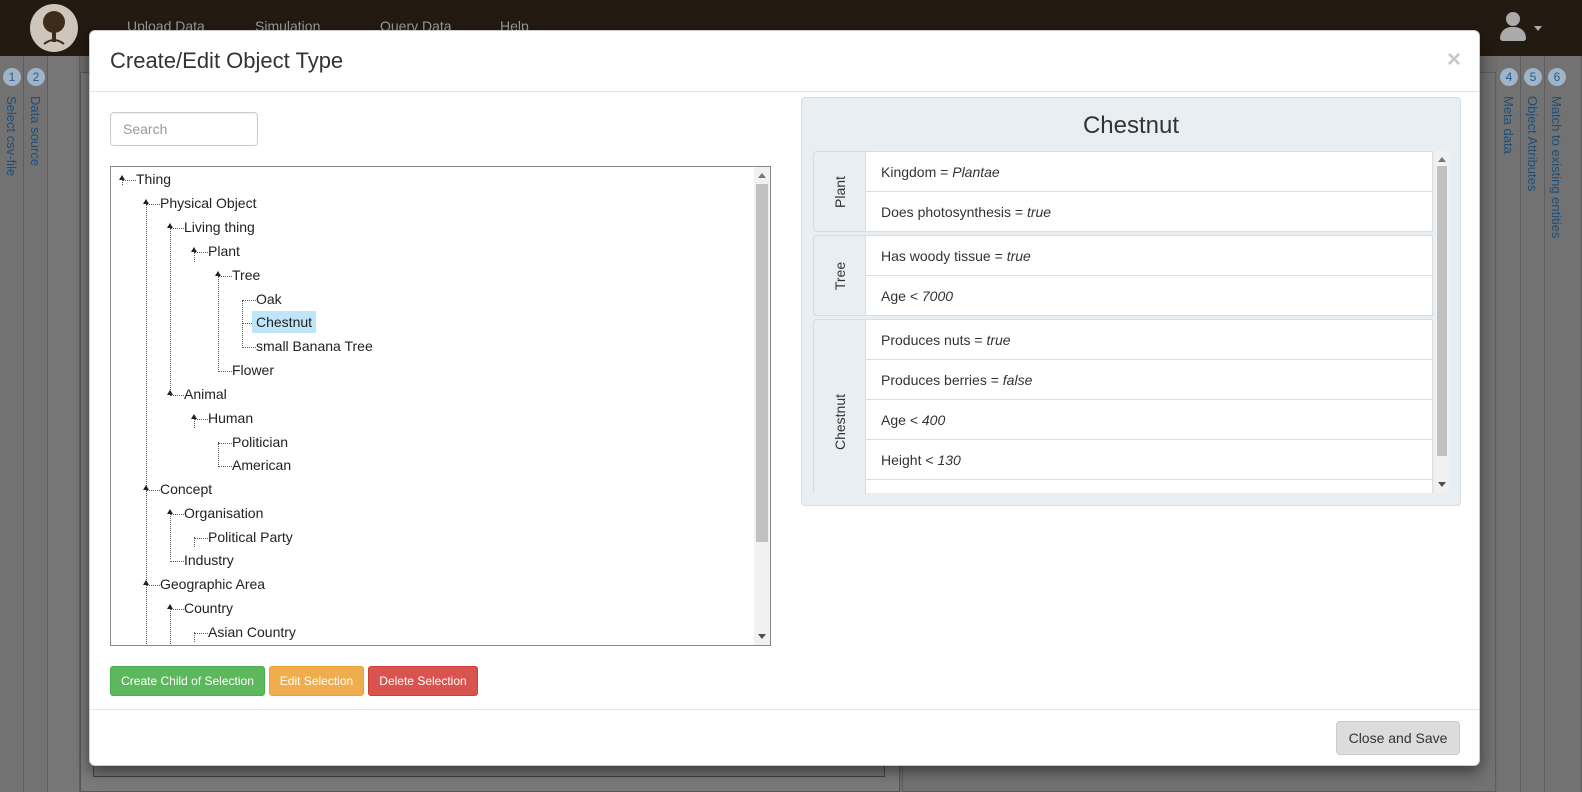 Image resolution: width=1582 pixels, height=792 pixels. I want to click on tree-node-living-thing: Living thing, so click(219, 227).